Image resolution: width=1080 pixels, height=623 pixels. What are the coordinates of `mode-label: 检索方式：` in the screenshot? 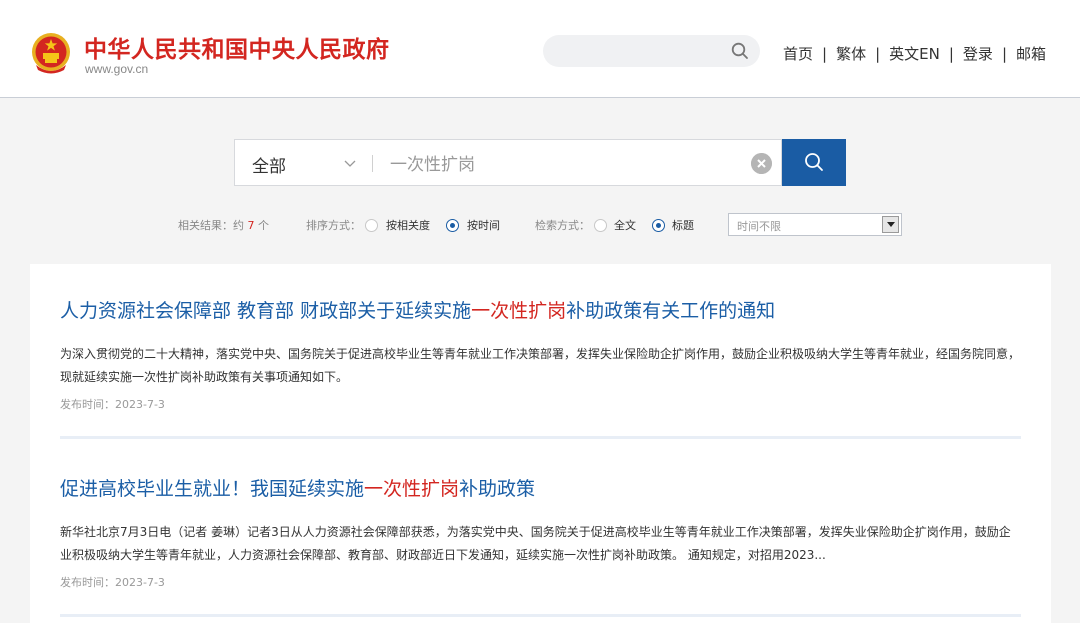 It's located at (562, 225).